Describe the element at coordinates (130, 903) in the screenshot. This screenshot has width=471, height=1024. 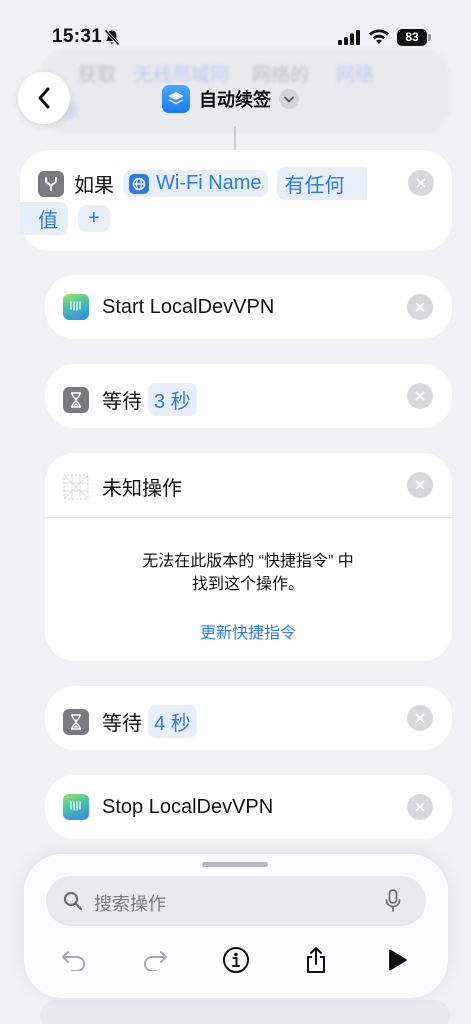
I see `search-input: 搜索操作` at that location.